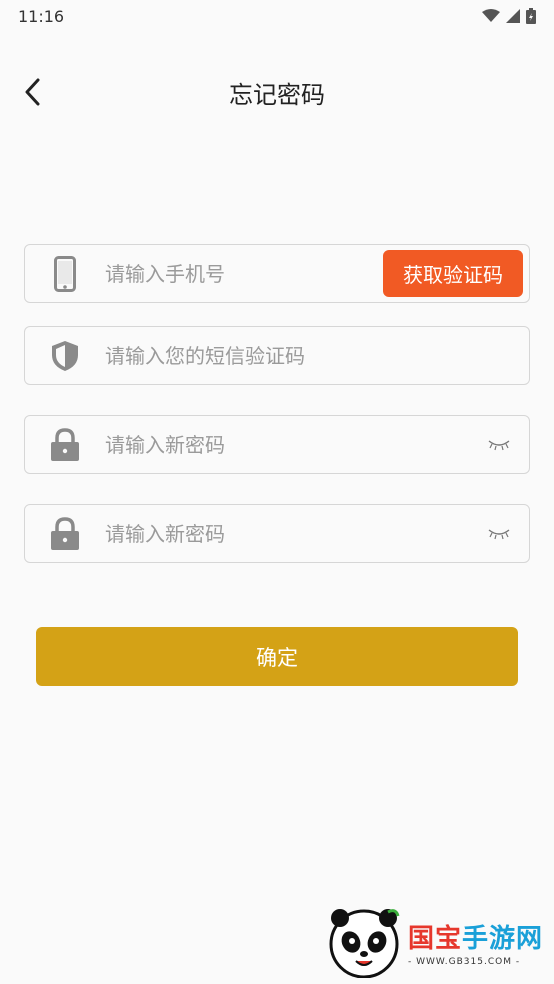 This screenshot has height=984, width=554. Describe the element at coordinates (277, 656) in the screenshot. I see `confirm-button: 确定` at that location.